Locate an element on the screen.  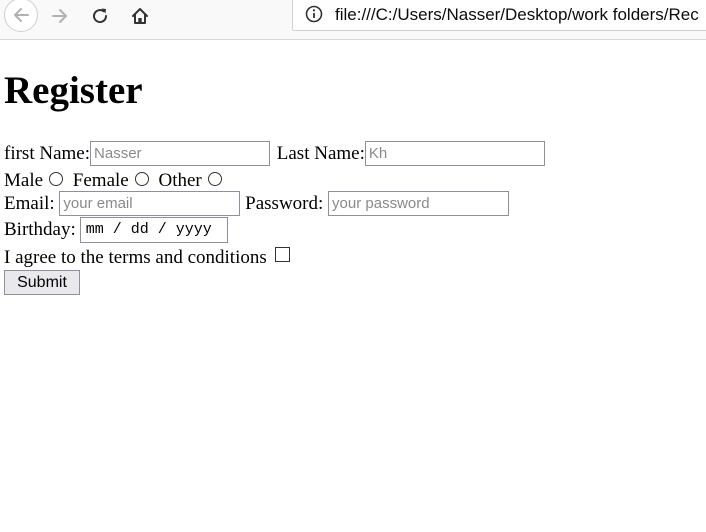
forward-button is located at coordinates (60, 16).